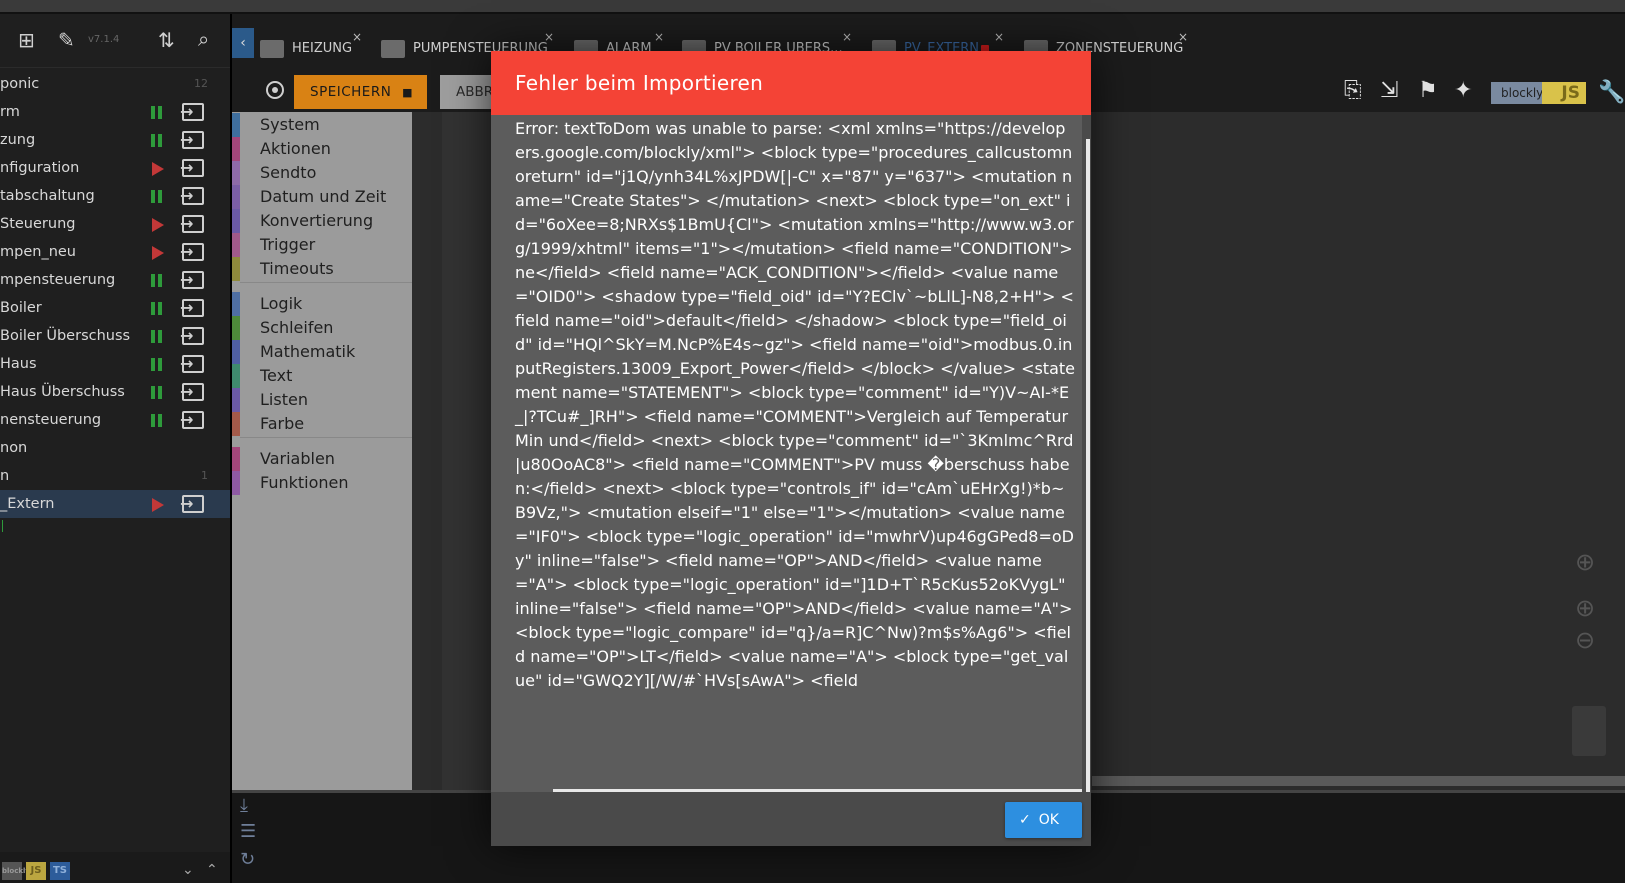  What do you see at coordinates (1611, 92) in the screenshot?
I see `wrench-icon: 🔧` at bounding box center [1611, 92].